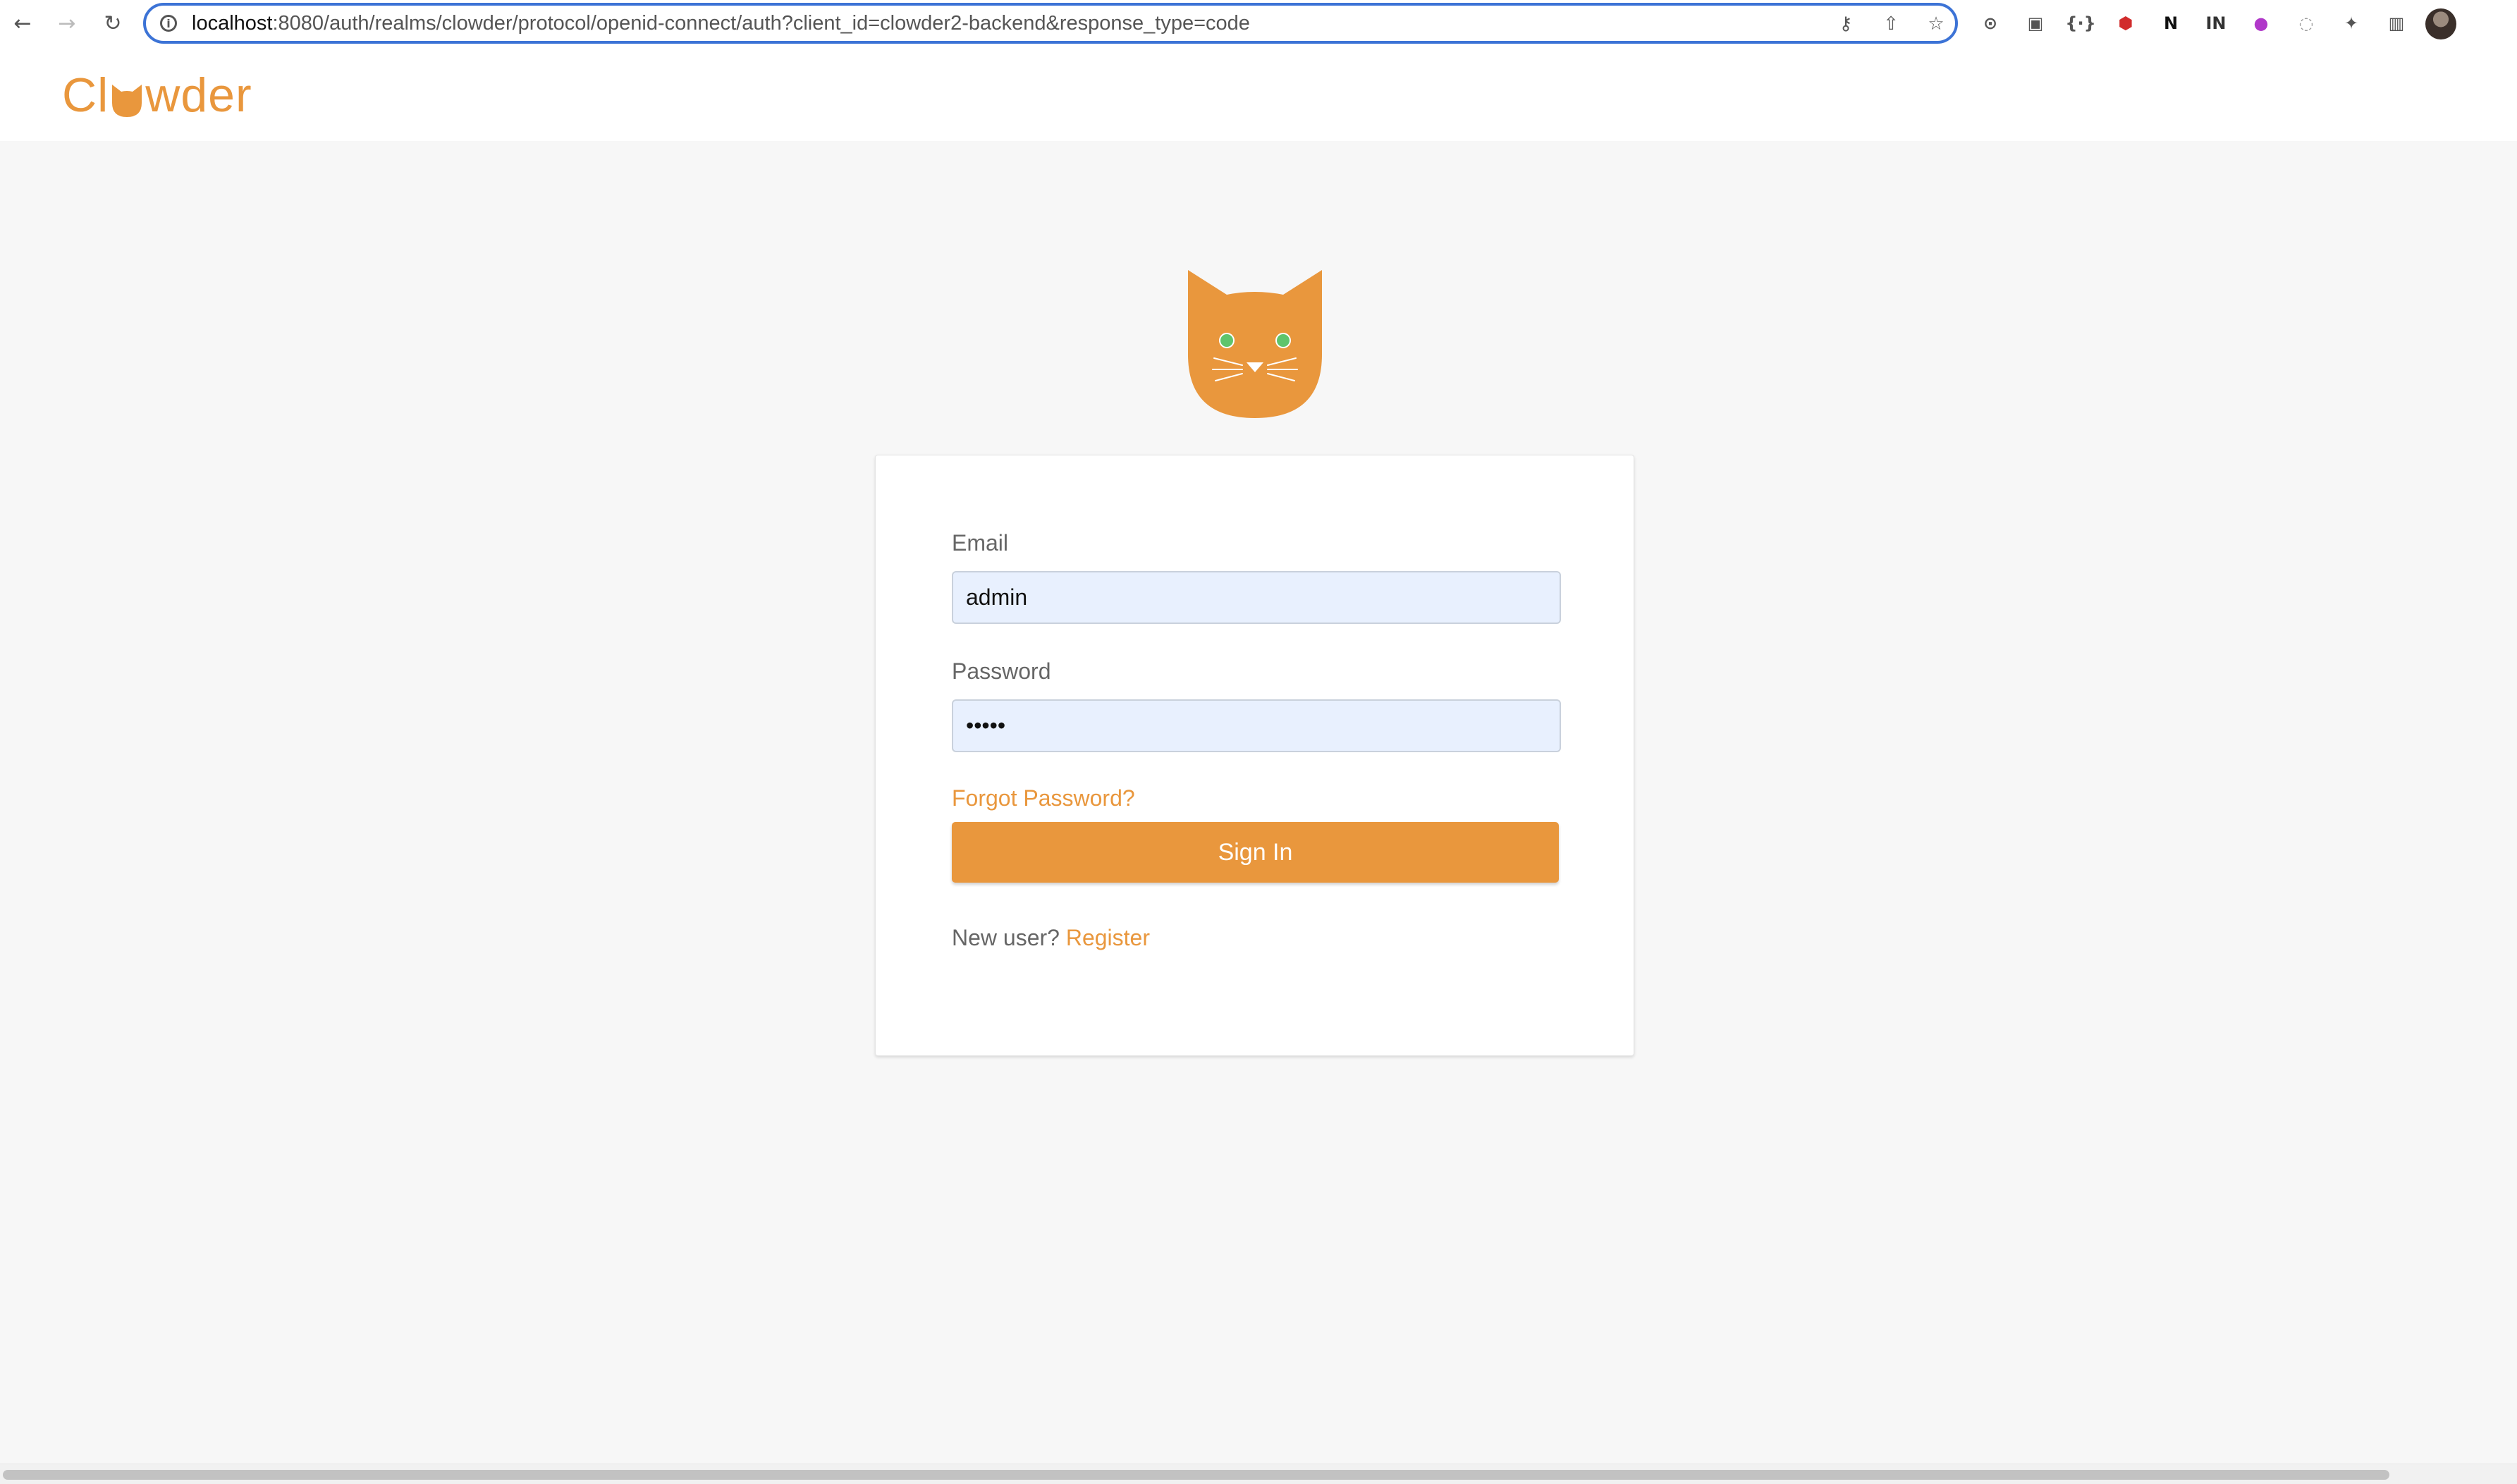 The image size is (2517, 1484). What do you see at coordinates (198, 95) in the screenshot?
I see `brand-suffix: wder` at bounding box center [198, 95].